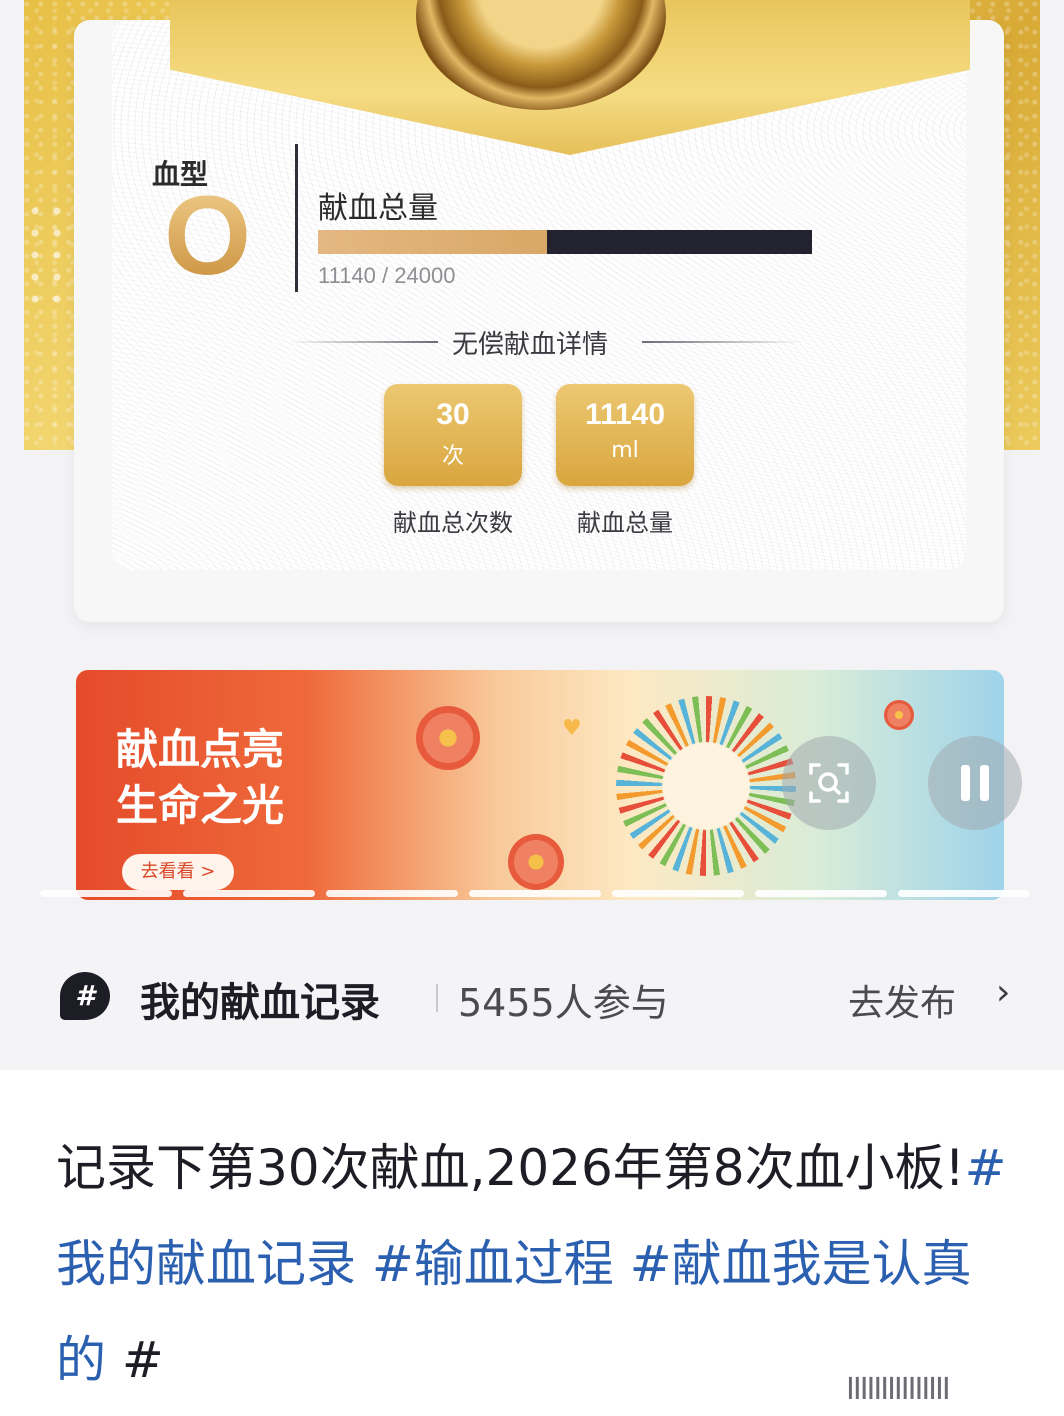 The height and width of the screenshot is (1416, 1064). Describe the element at coordinates (378, 208) in the screenshot. I see `total-volume-title: 献血总量` at that location.